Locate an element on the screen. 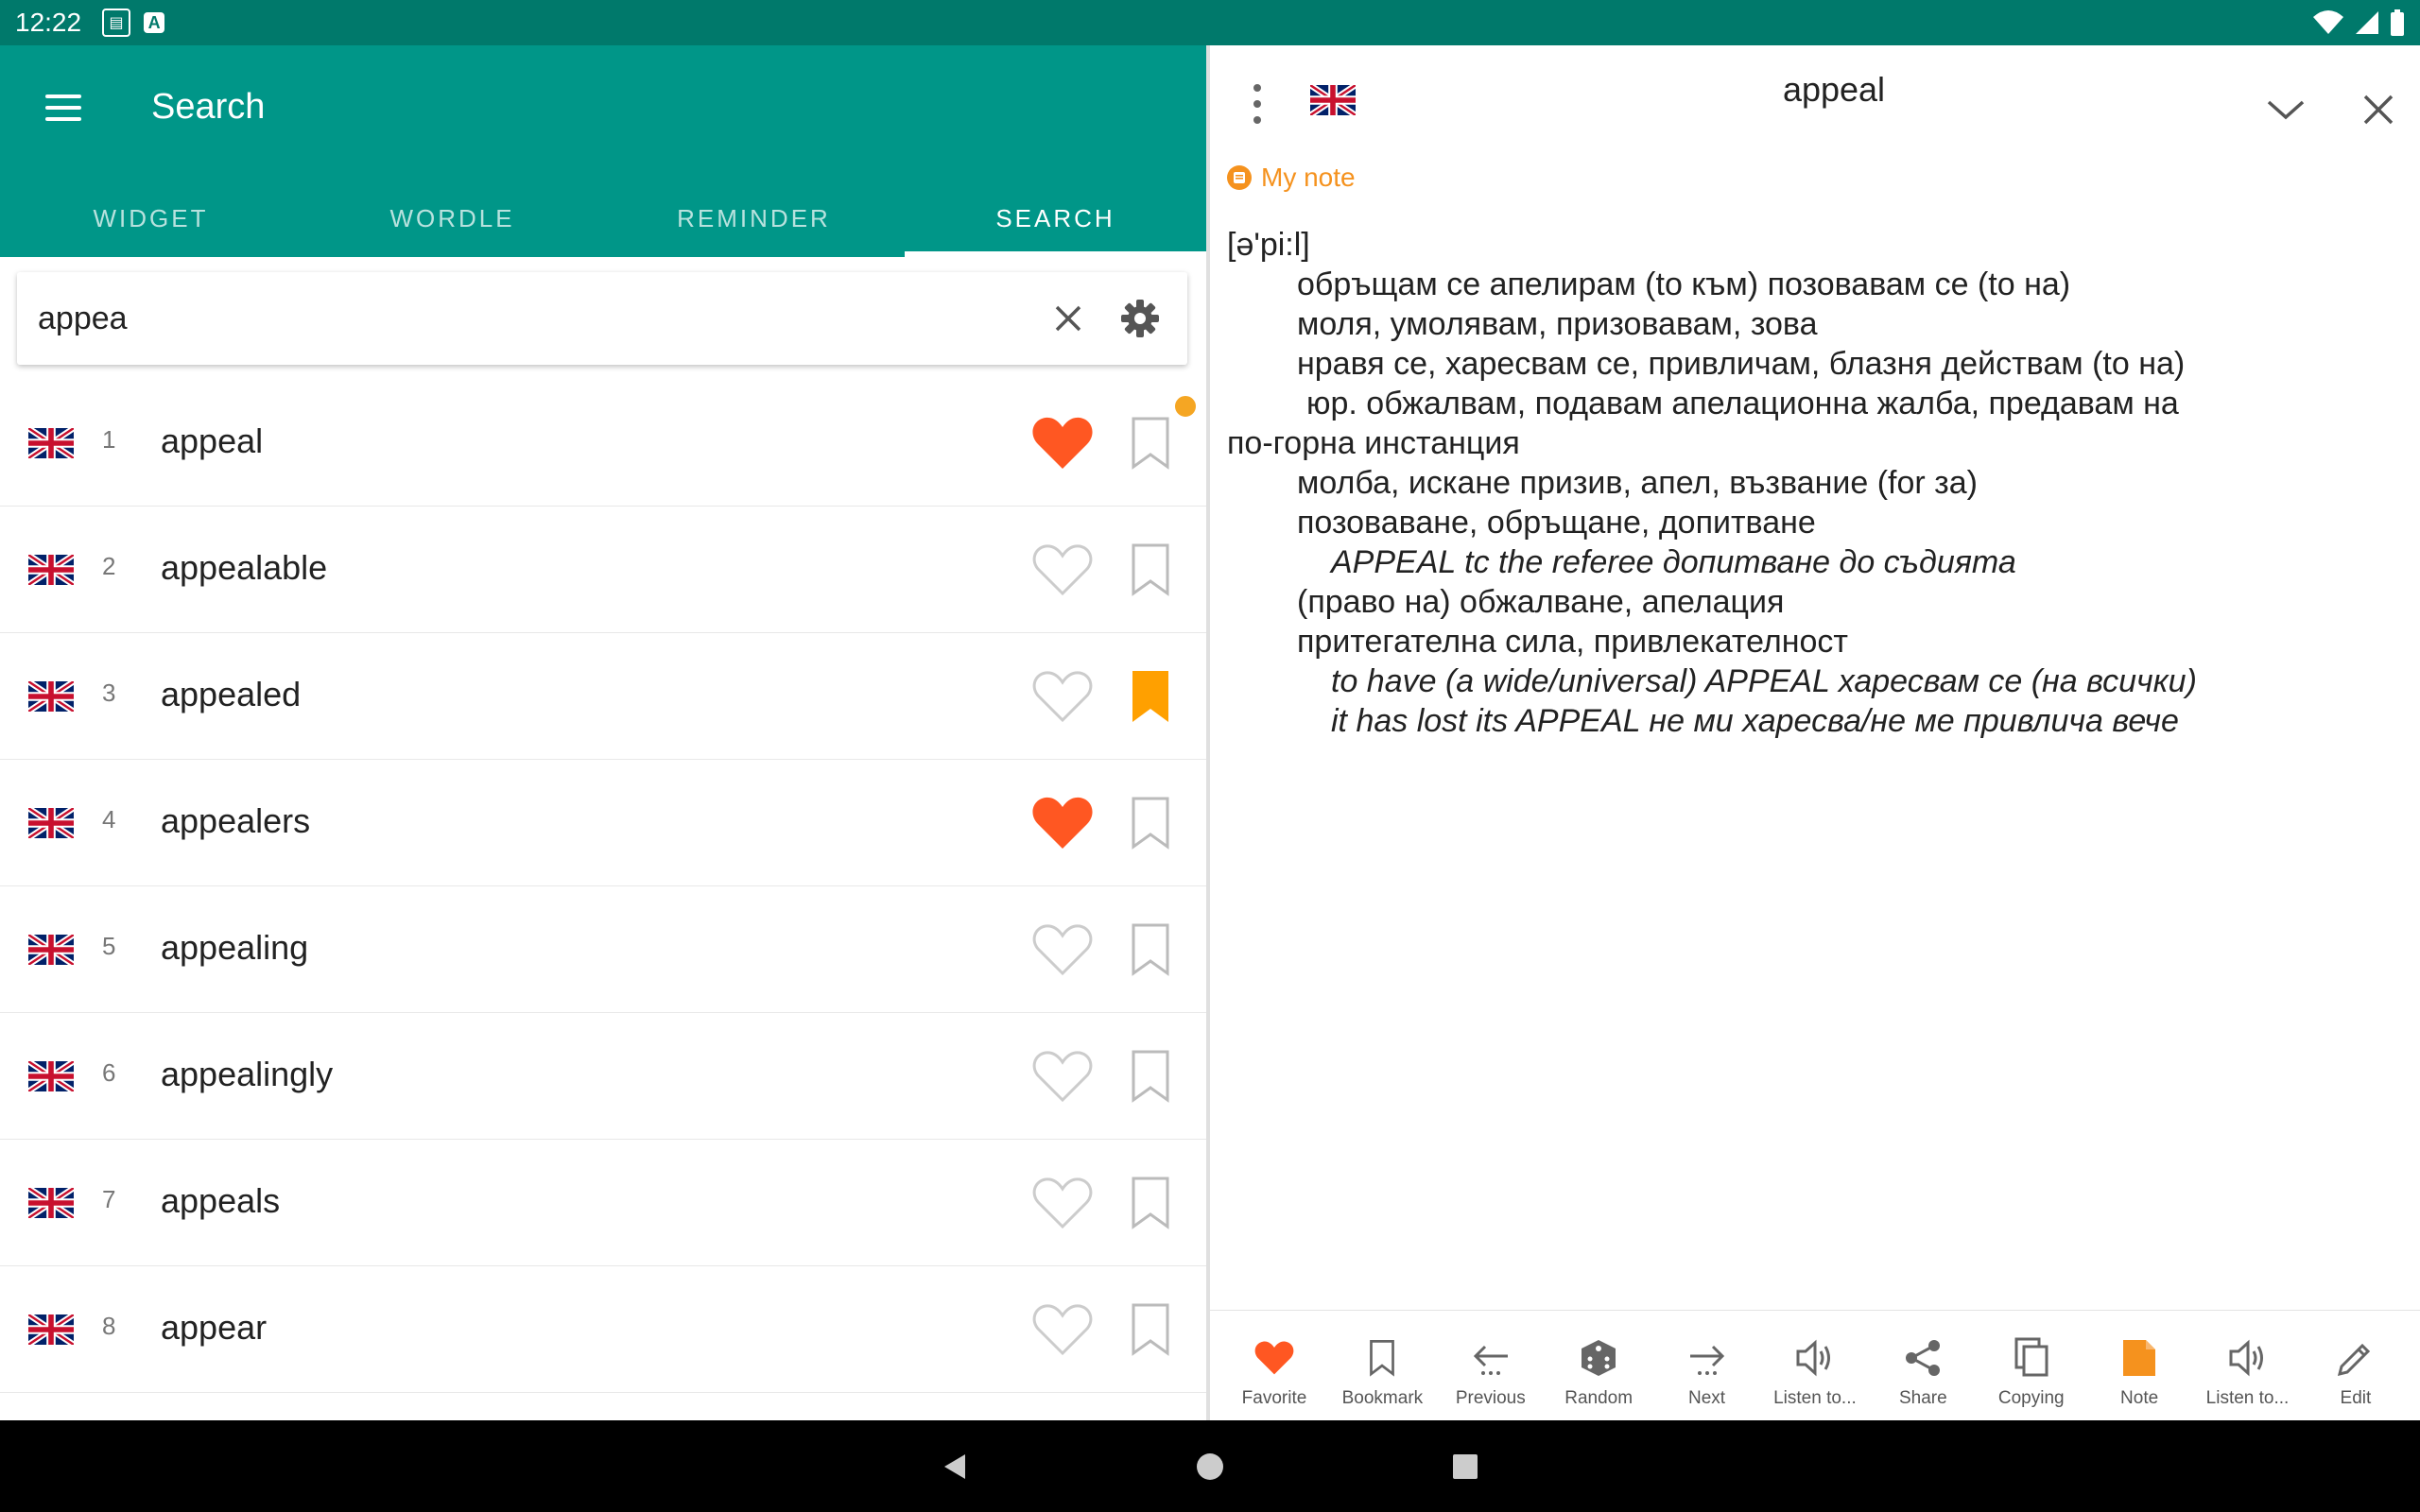  definition-line: по-горна инстанция is located at coordinates (1373, 443).